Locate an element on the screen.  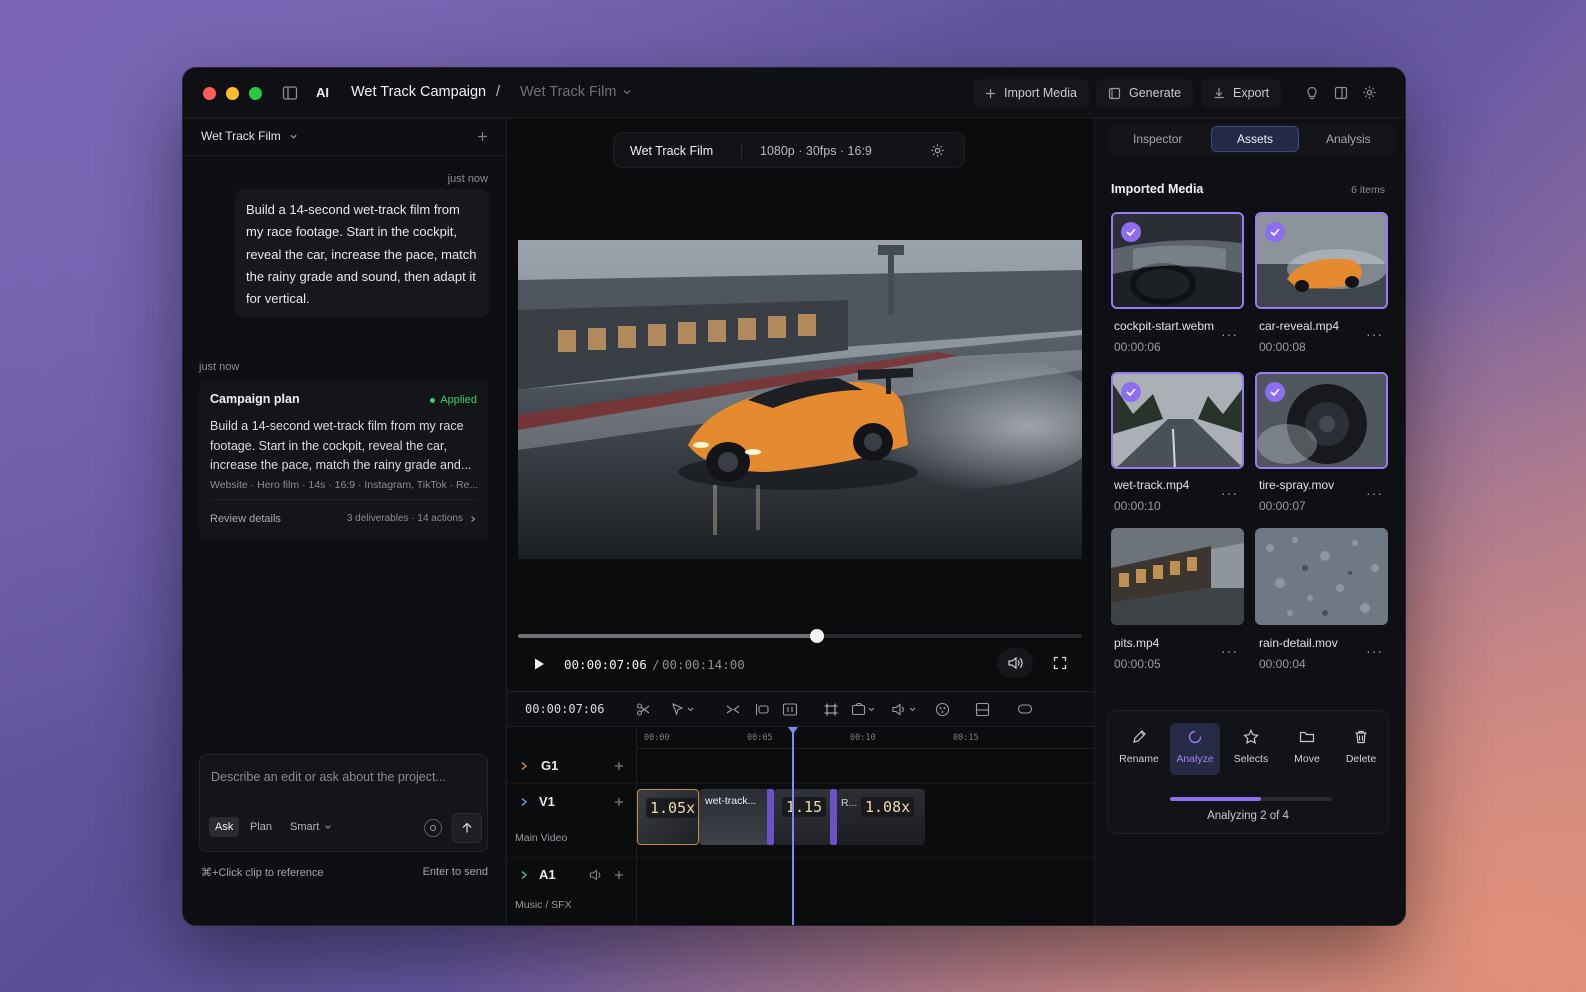
add-g1-plus-icon is located at coordinates (619, 766).